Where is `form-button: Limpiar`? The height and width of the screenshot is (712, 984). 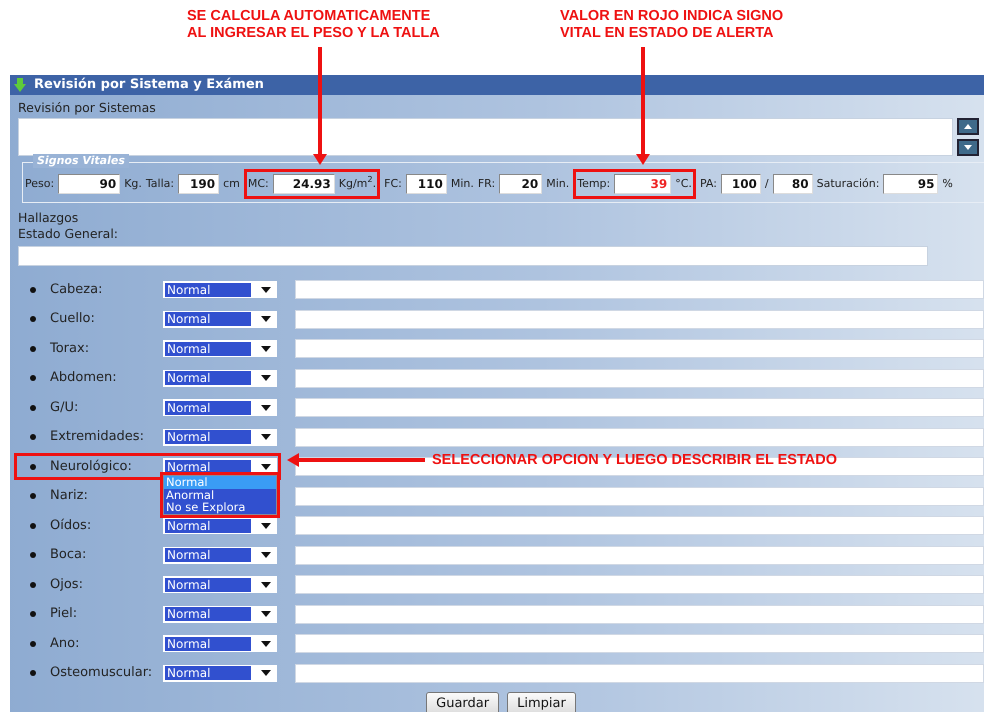
form-button: Limpiar is located at coordinates (541, 702).